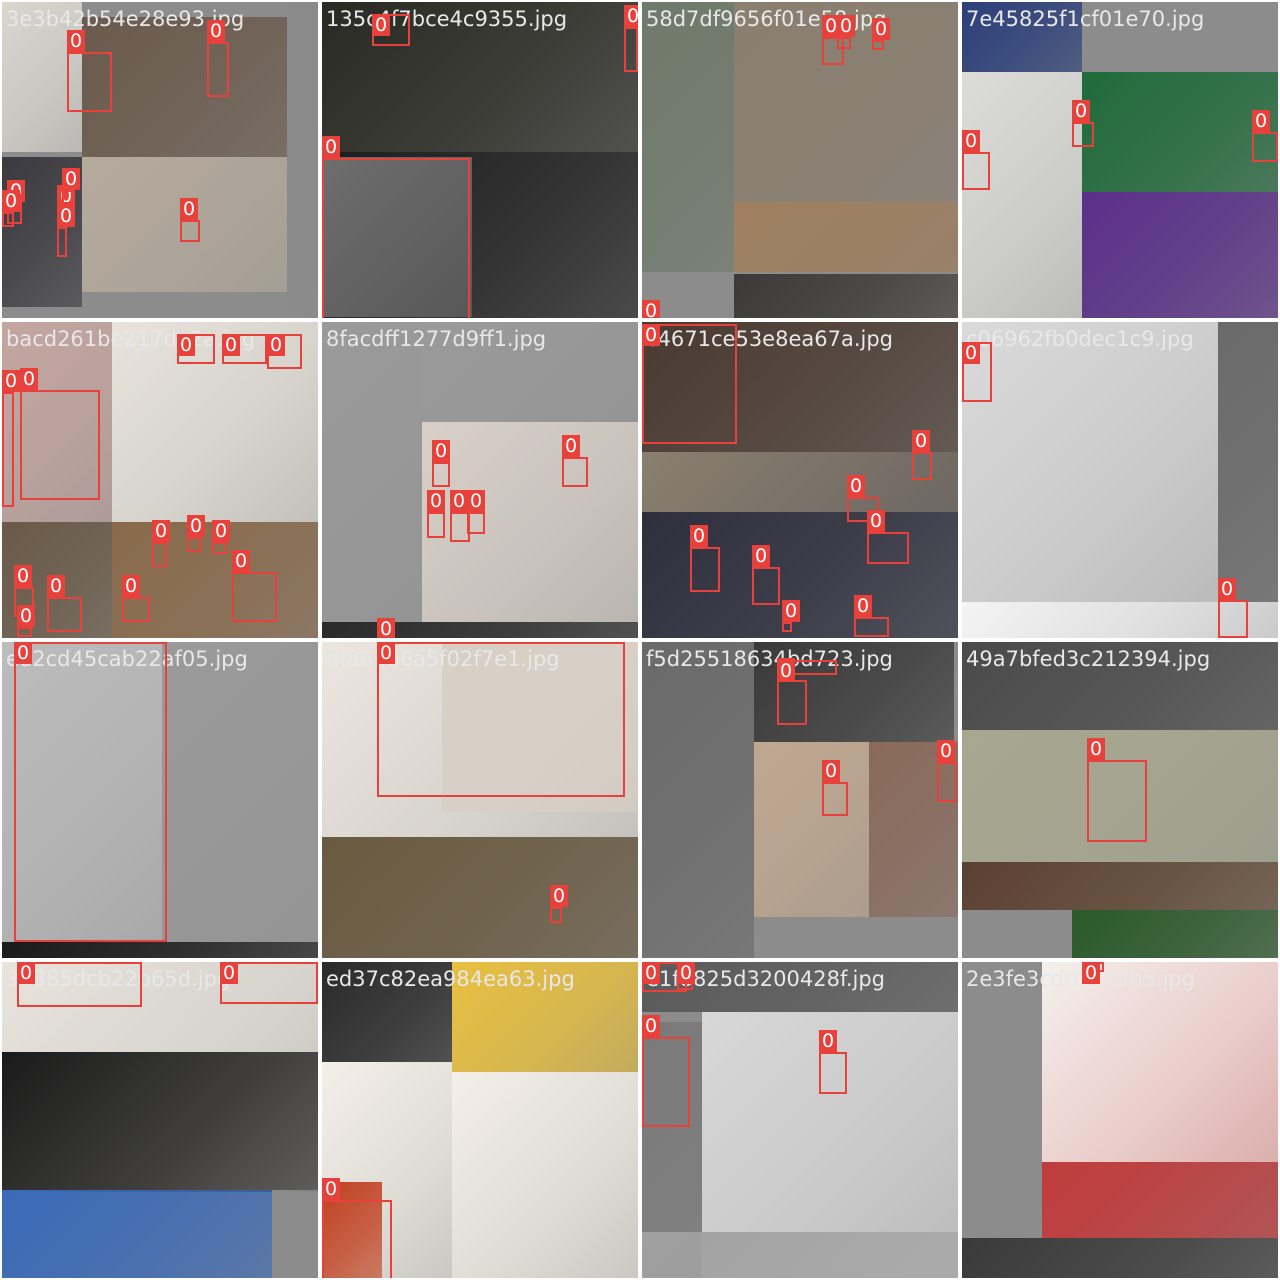 The image size is (1280, 1280). Describe the element at coordinates (436, 339) in the screenshot. I see `image-filename: 8facdff1277d9ff1.jpg` at that location.